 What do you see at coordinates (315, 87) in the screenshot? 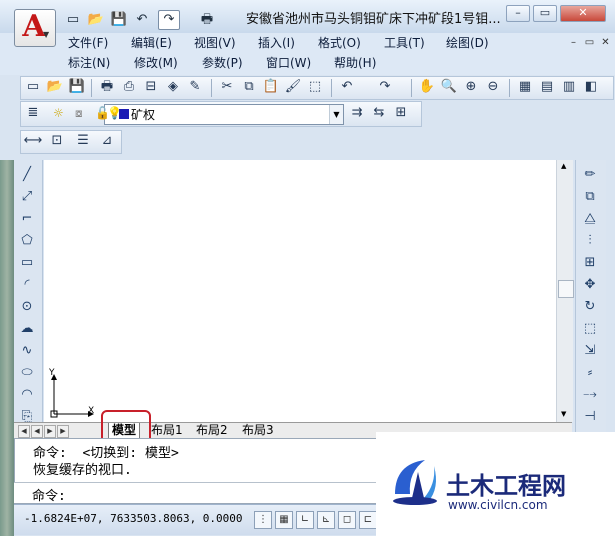
I see `block-editor-icon: ⬚` at bounding box center [315, 87].